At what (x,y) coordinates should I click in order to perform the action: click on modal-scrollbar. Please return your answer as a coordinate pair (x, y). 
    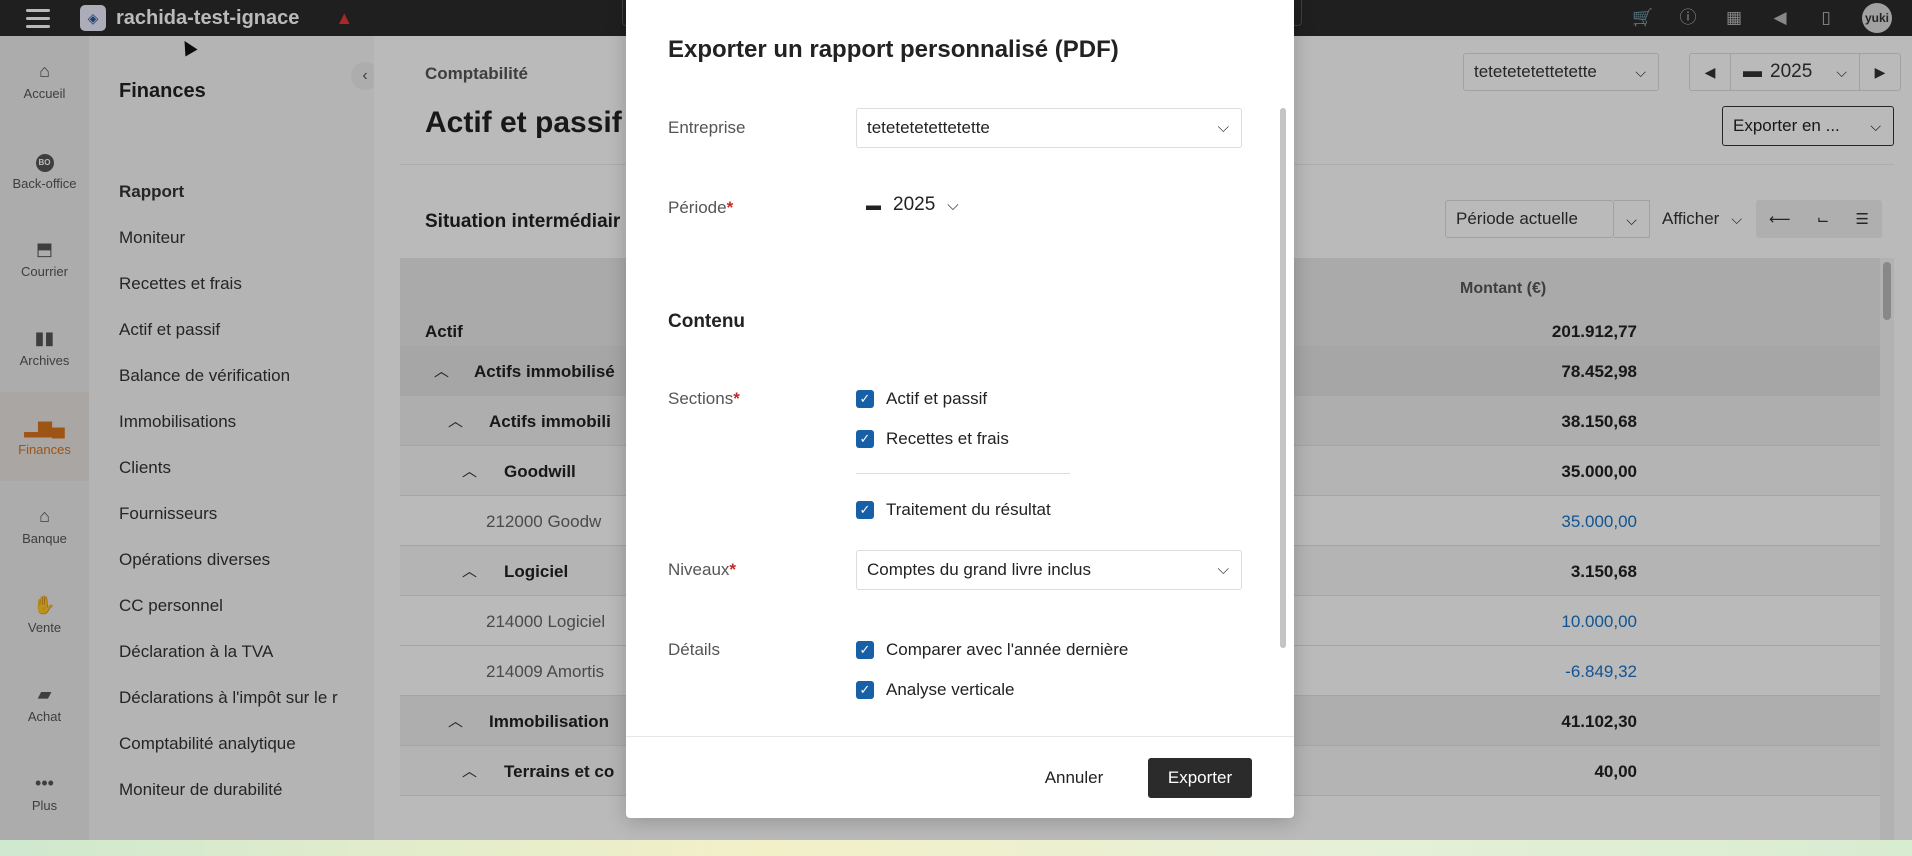
    Looking at the image, I should click on (1283, 378).